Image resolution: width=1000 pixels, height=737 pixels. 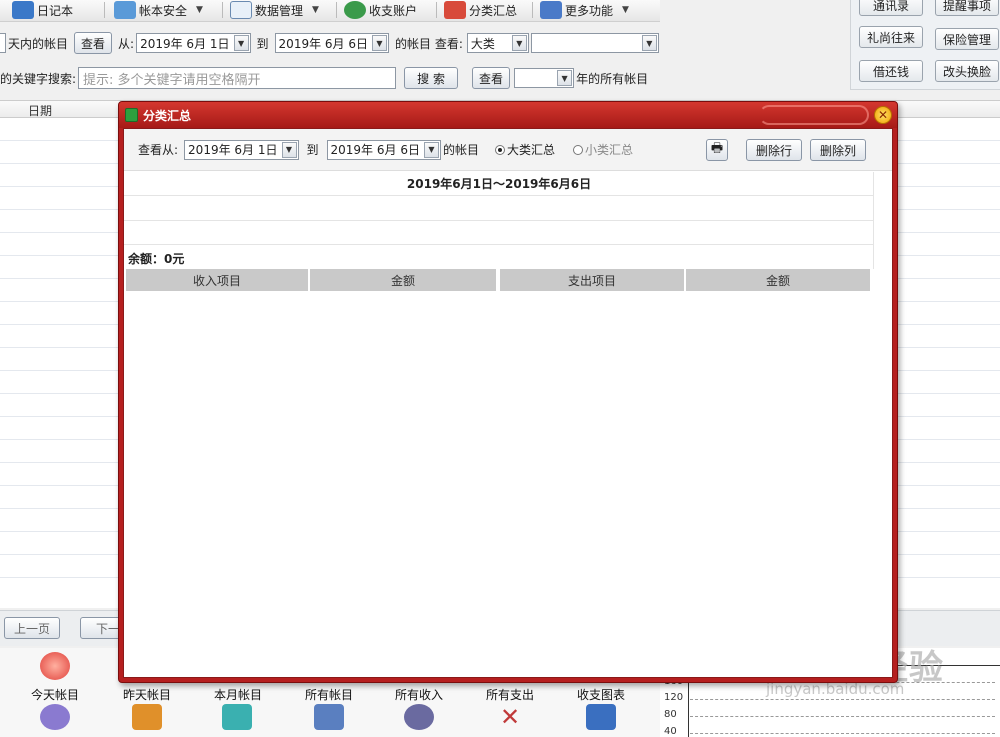 I want to click on view-days-button: 查看, so click(x=93, y=43).